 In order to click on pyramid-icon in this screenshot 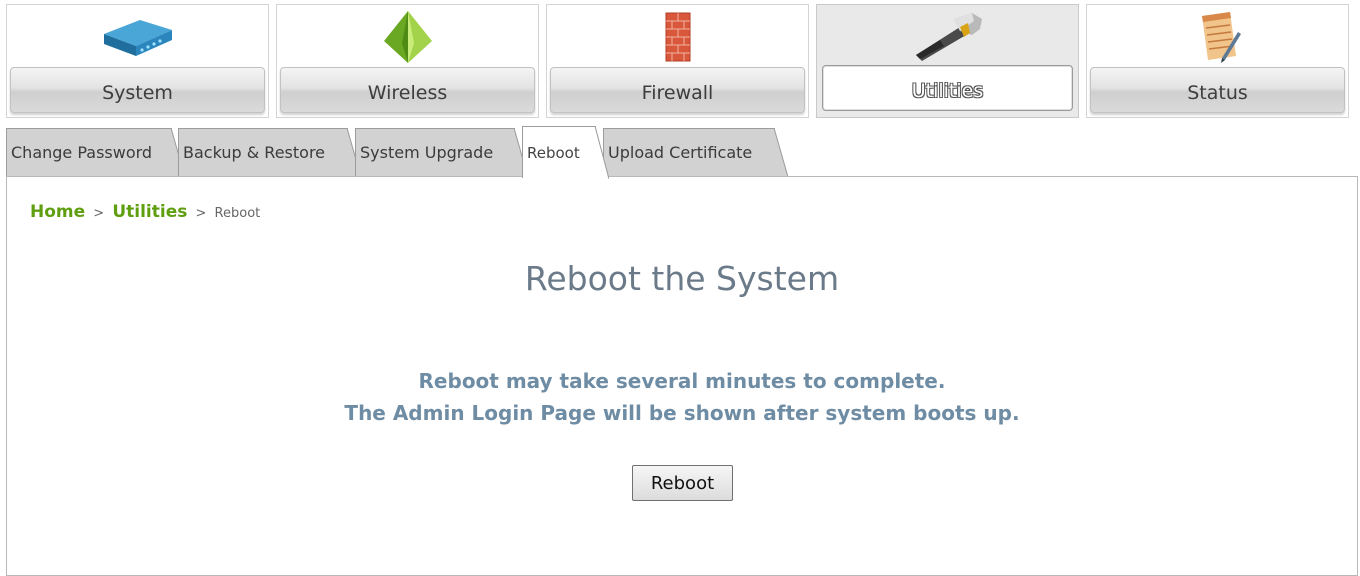, I will do `click(407, 37)`.